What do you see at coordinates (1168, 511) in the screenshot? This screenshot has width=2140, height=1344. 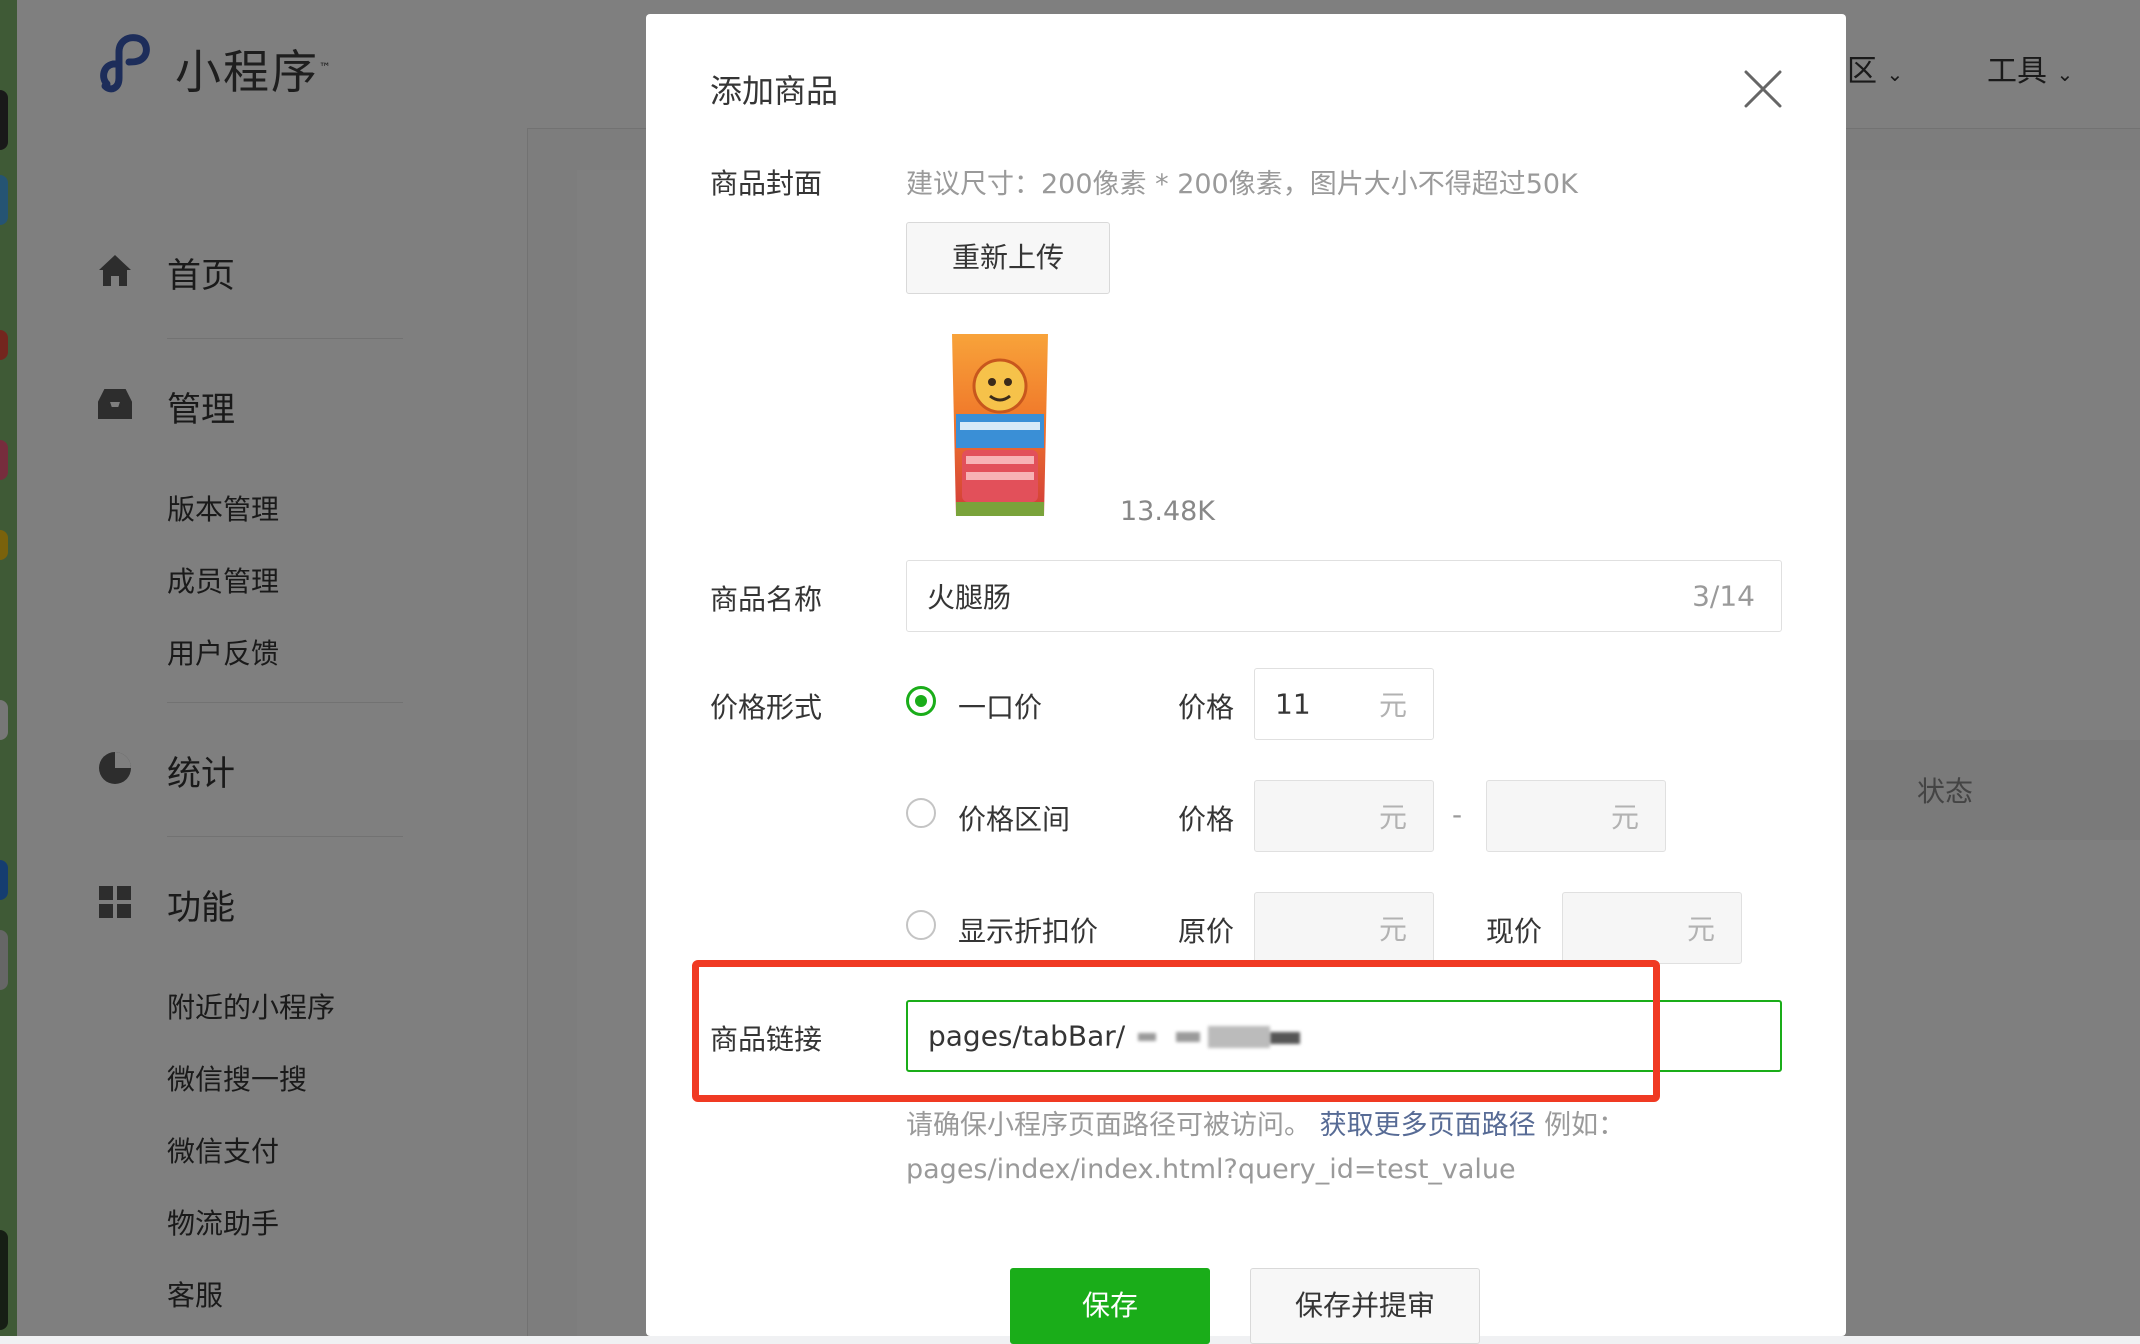 I see `image-file-size: 13.48K` at bounding box center [1168, 511].